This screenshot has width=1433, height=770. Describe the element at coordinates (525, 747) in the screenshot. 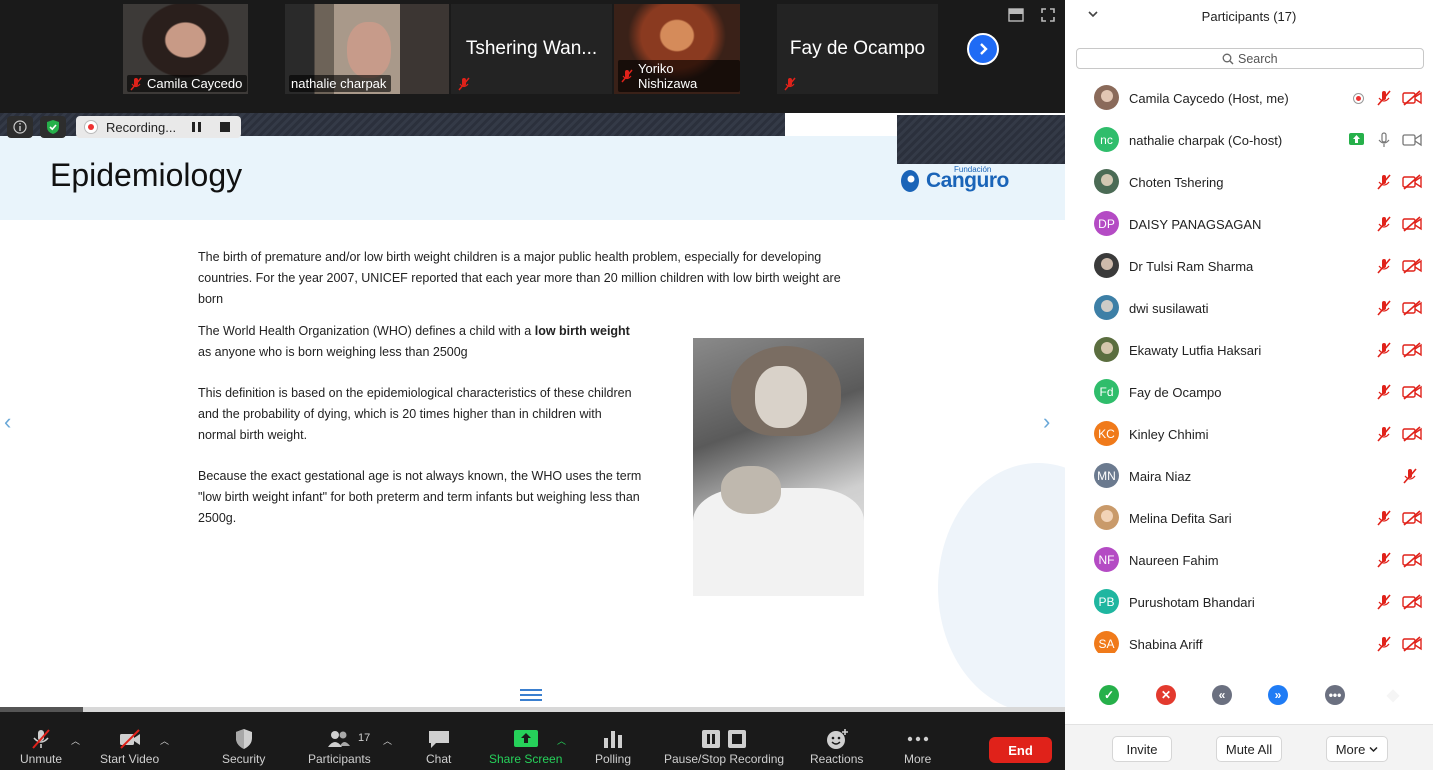

I see `share-screen-button: Share Screen` at that location.